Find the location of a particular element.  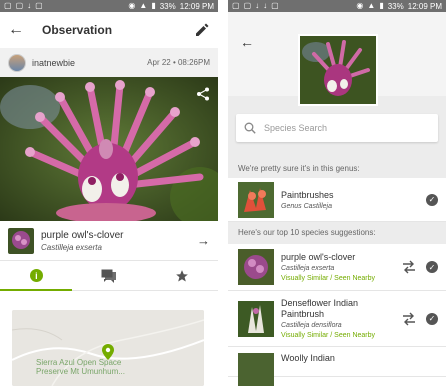

genus-section-heading: We're pretty sure it's in this genus: is located at coordinates (337, 168).